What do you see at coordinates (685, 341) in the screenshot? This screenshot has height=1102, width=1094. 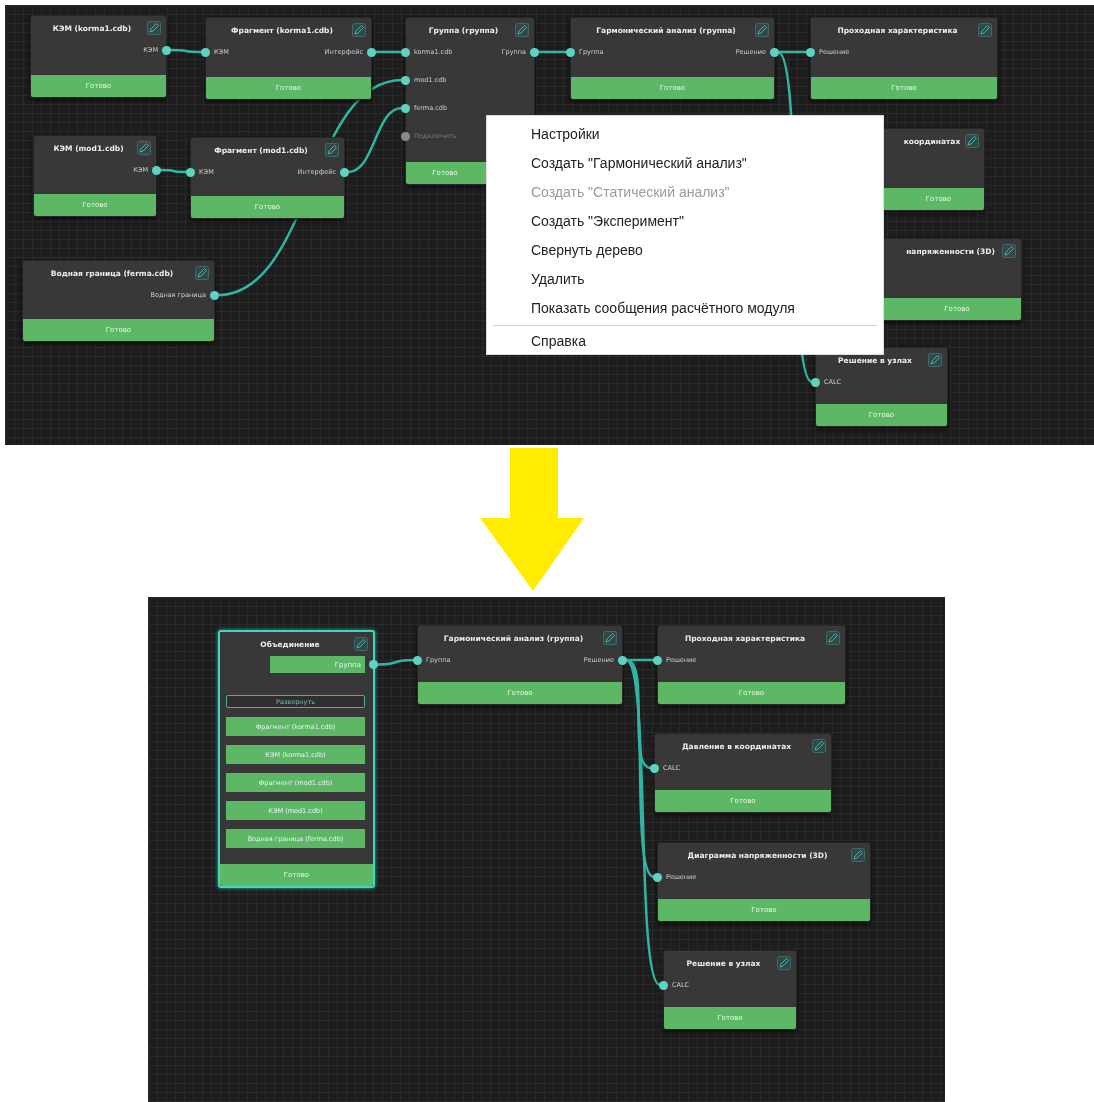 I see `menu-item: Справка` at bounding box center [685, 341].